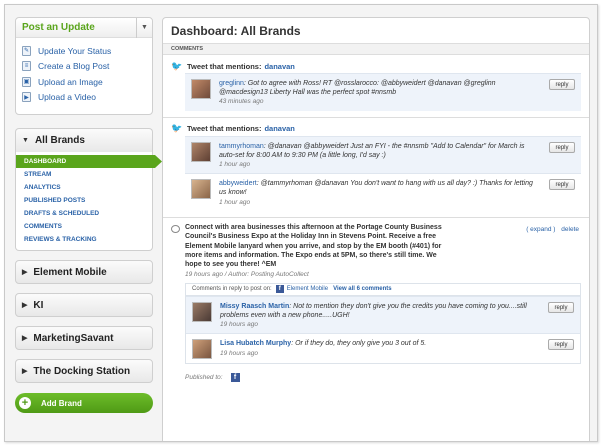  What do you see at coordinates (84, 239) in the screenshot?
I see `submenu-reviews-tracking: REVIEWS & TRACKING` at bounding box center [84, 239].